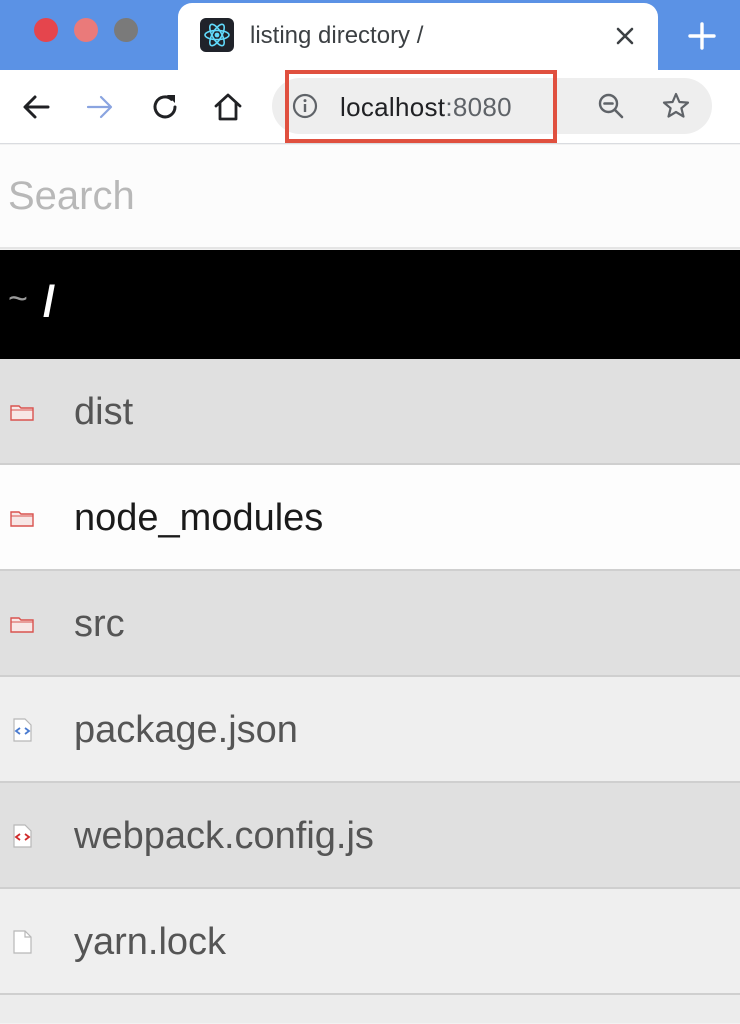  Describe the element at coordinates (393, 107) in the screenshot. I see `url-host: localhost` at that location.